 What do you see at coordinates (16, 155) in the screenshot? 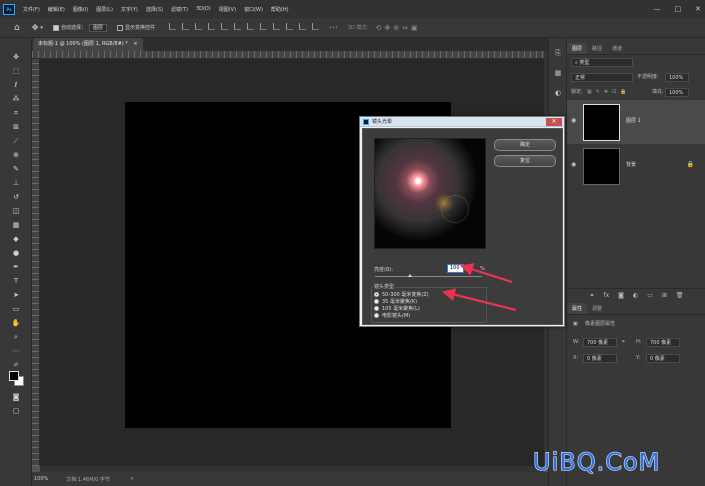
I see `healing-brush-tool-icon: ⊕` at bounding box center [16, 155].